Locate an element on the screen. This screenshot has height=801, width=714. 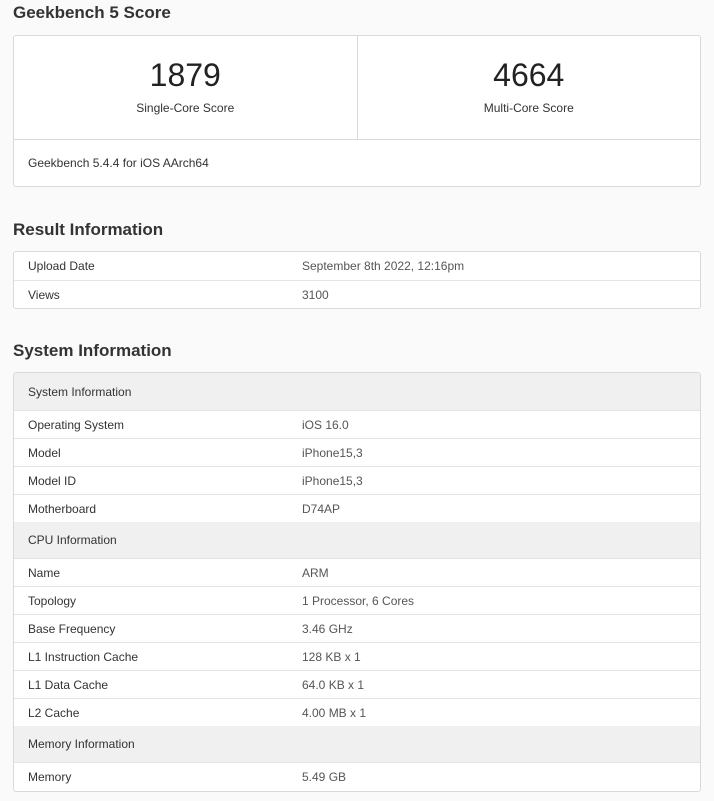
row-value: 1 Processor, 6 Cores is located at coordinates (358, 600).